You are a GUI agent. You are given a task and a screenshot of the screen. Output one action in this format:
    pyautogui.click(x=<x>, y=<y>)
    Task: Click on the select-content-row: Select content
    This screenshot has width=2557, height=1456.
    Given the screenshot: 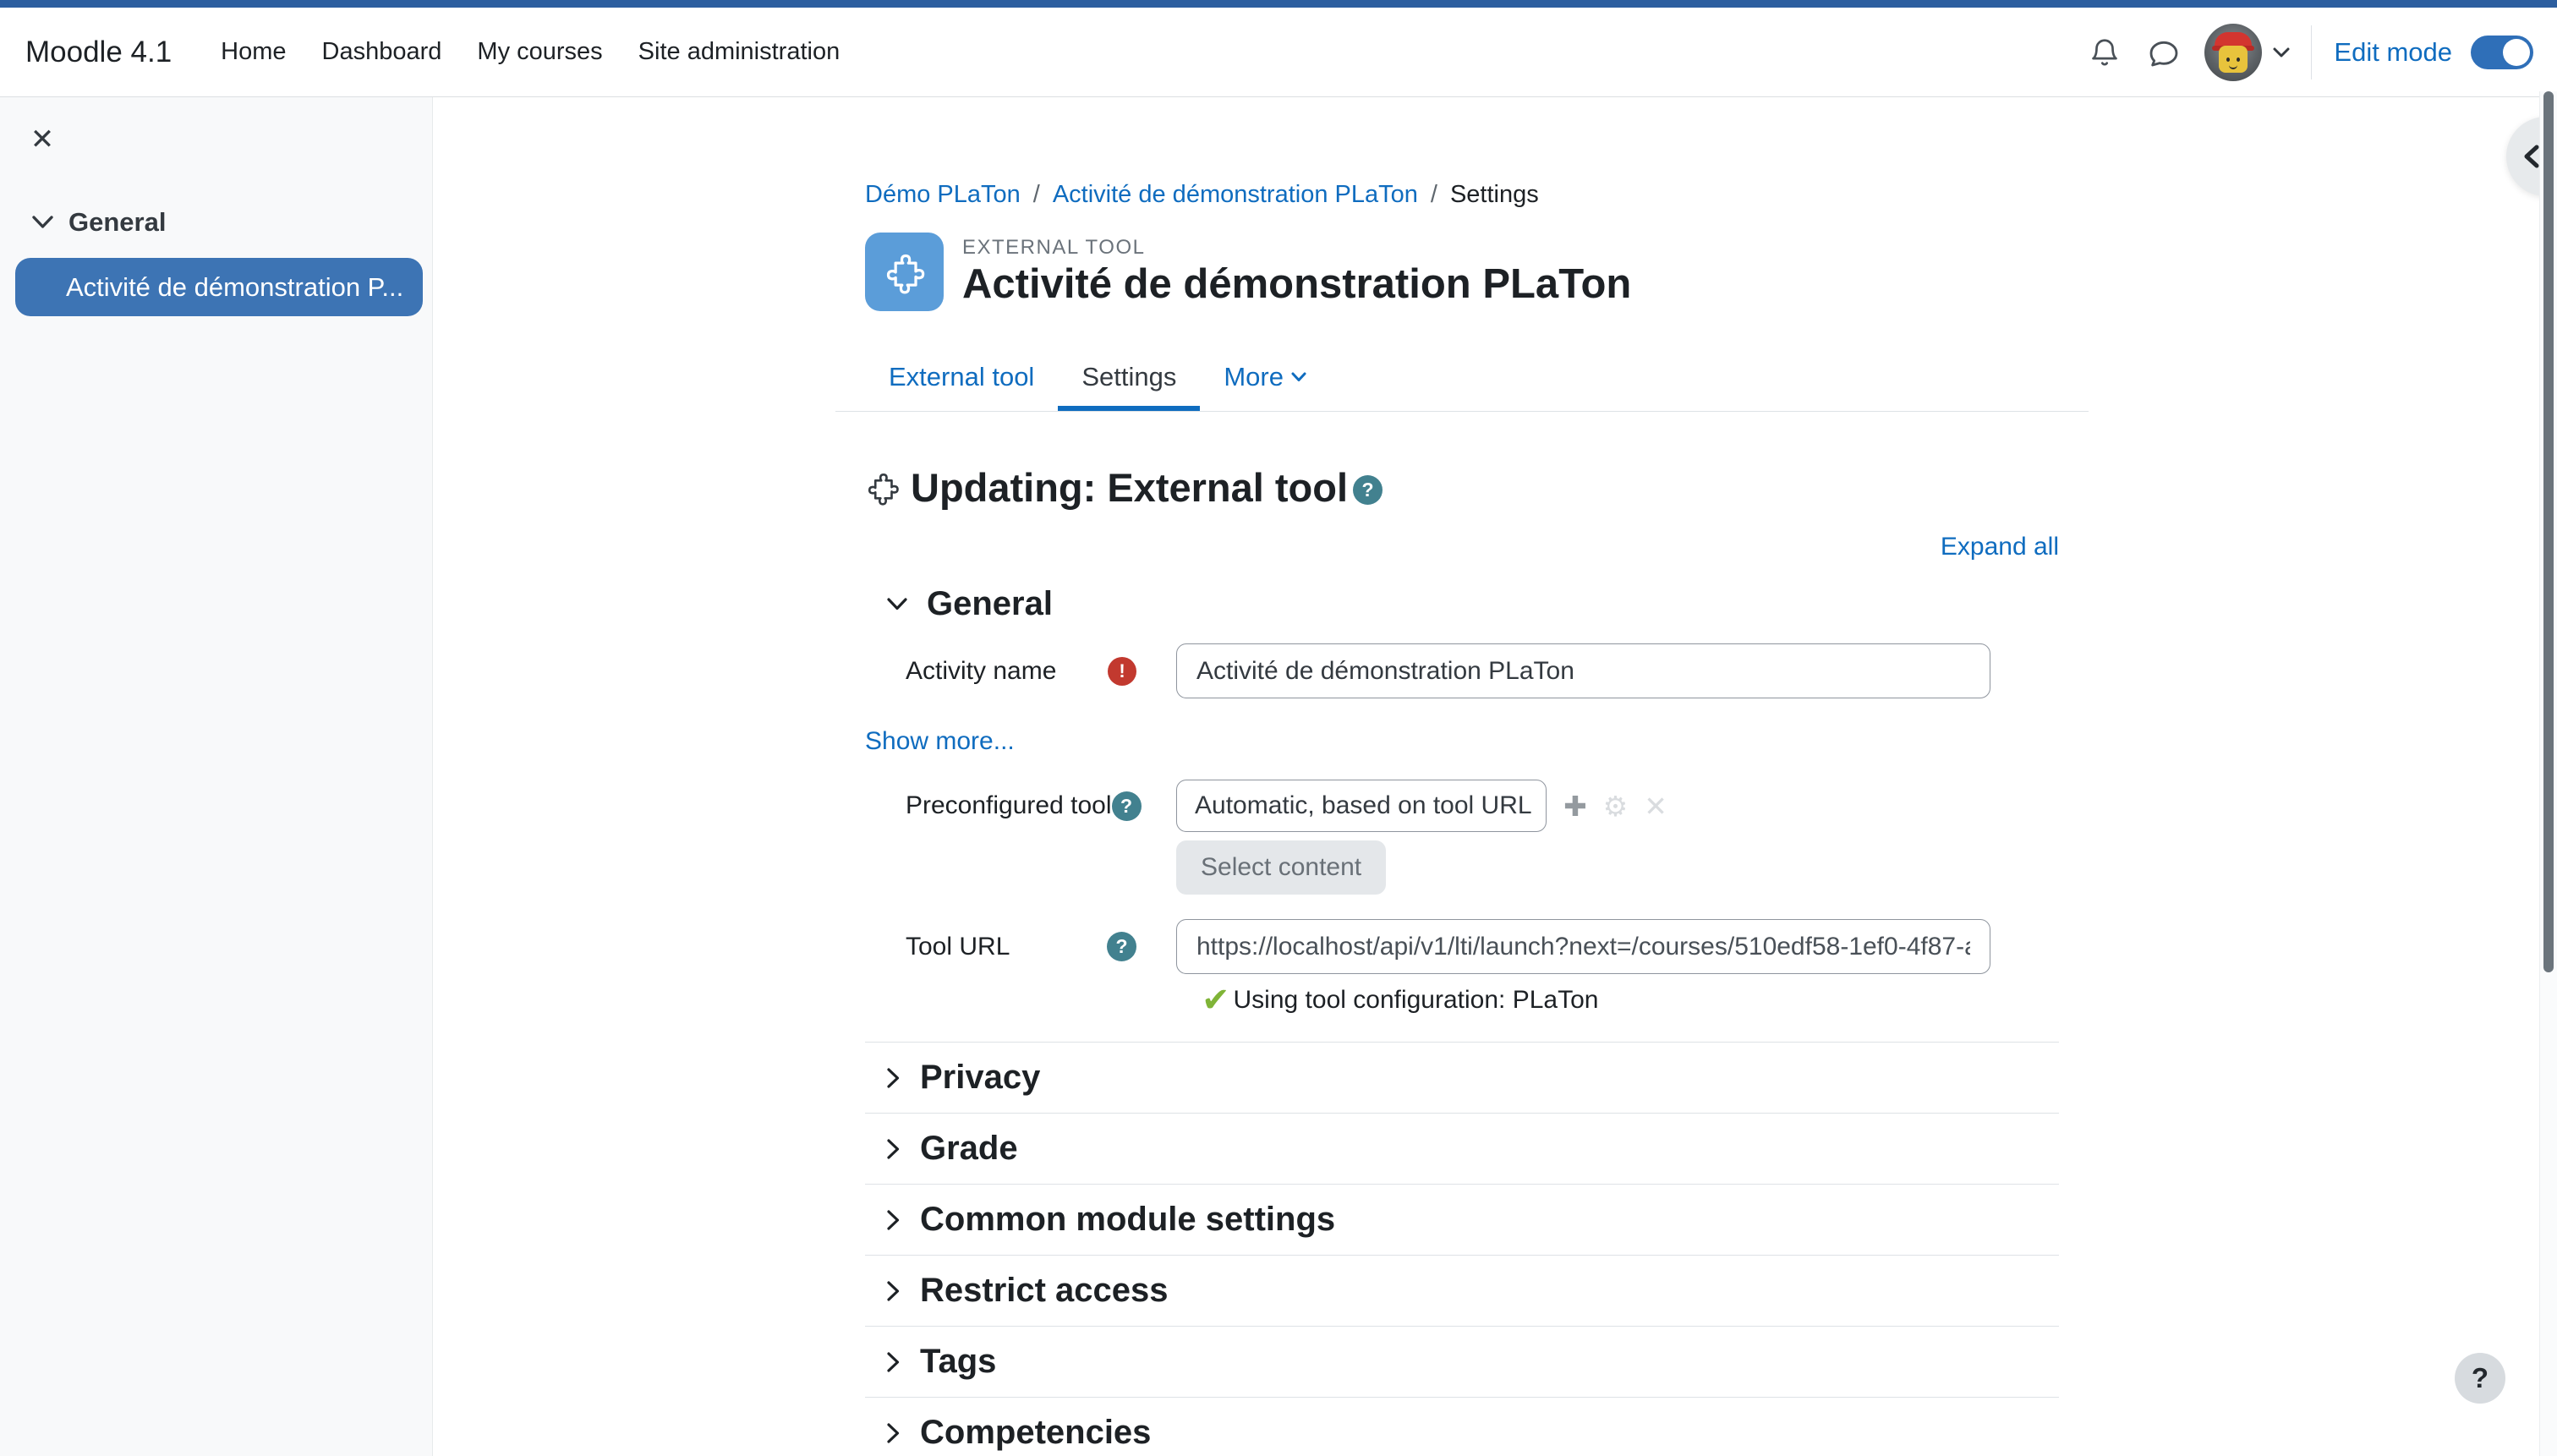 What is the action you would take?
    pyautogui.click(x=1617, y=867)
    